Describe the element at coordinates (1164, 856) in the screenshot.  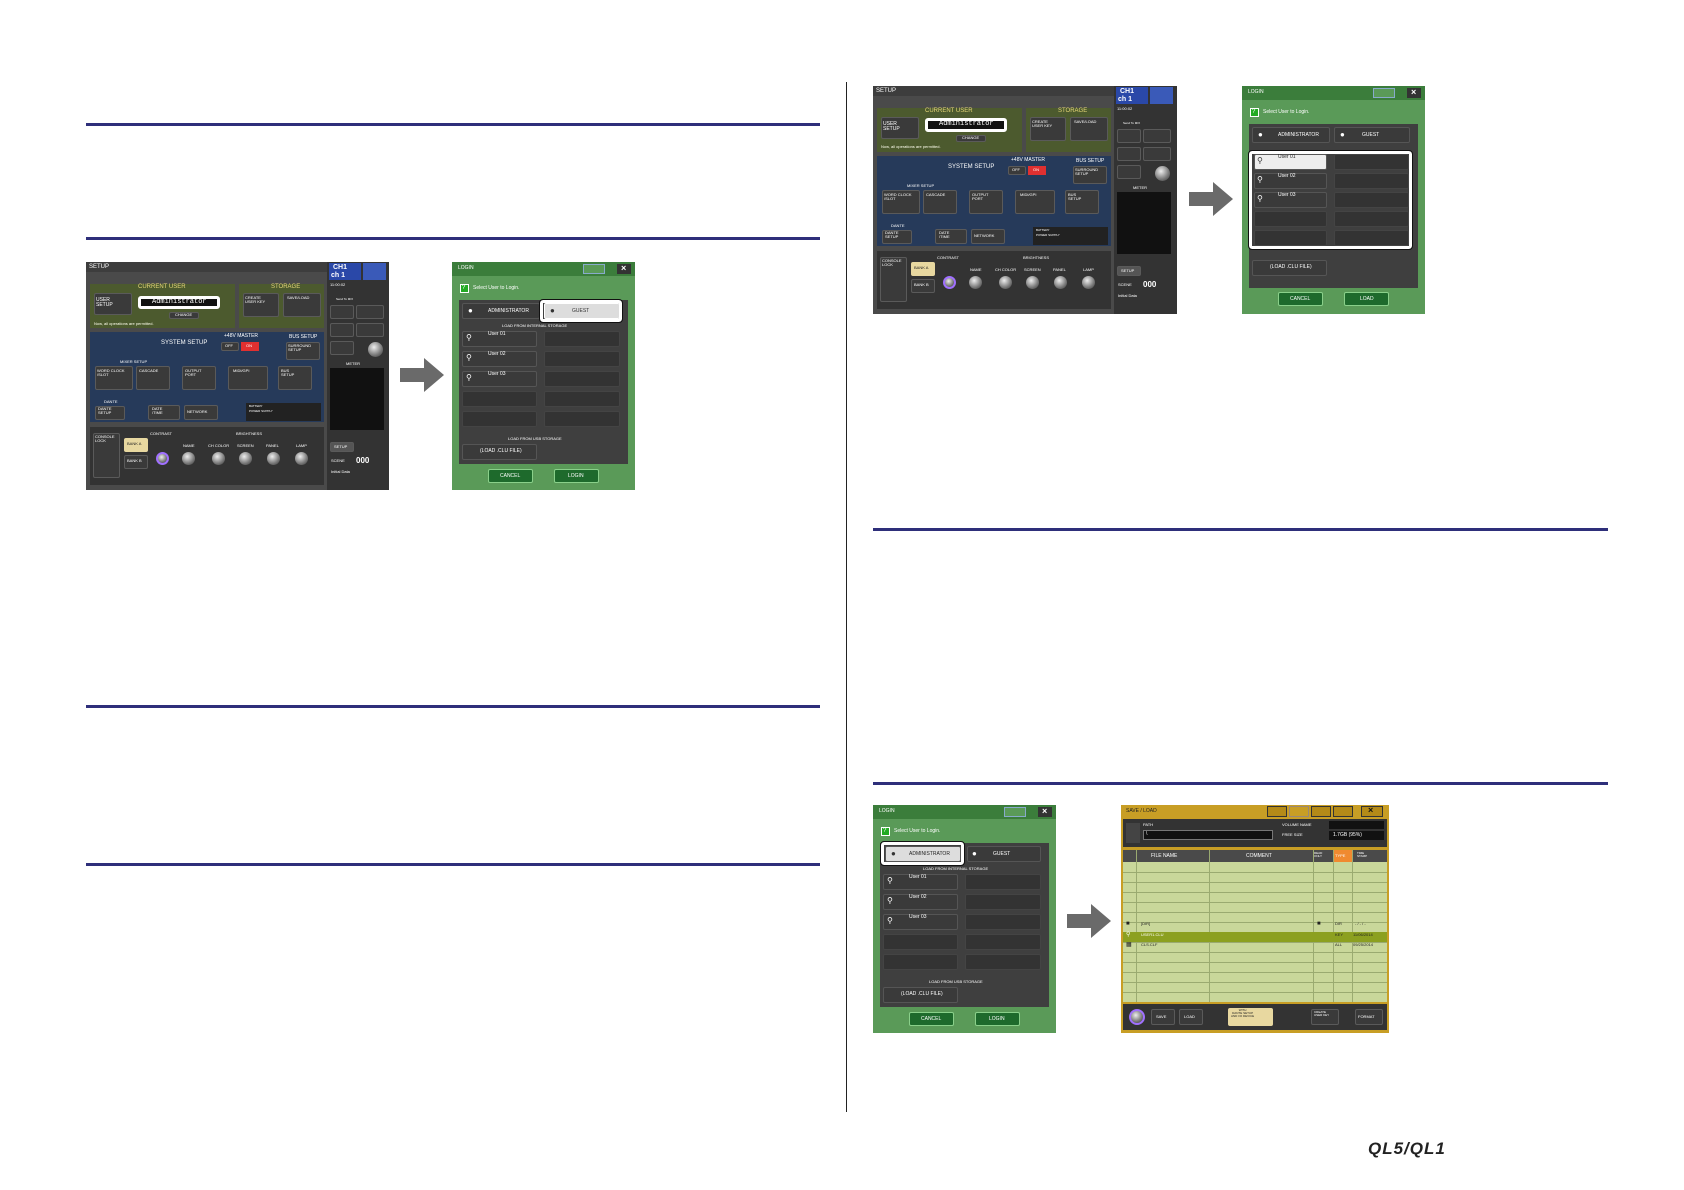
I see `column-file-name: FILE NAME` at that location.